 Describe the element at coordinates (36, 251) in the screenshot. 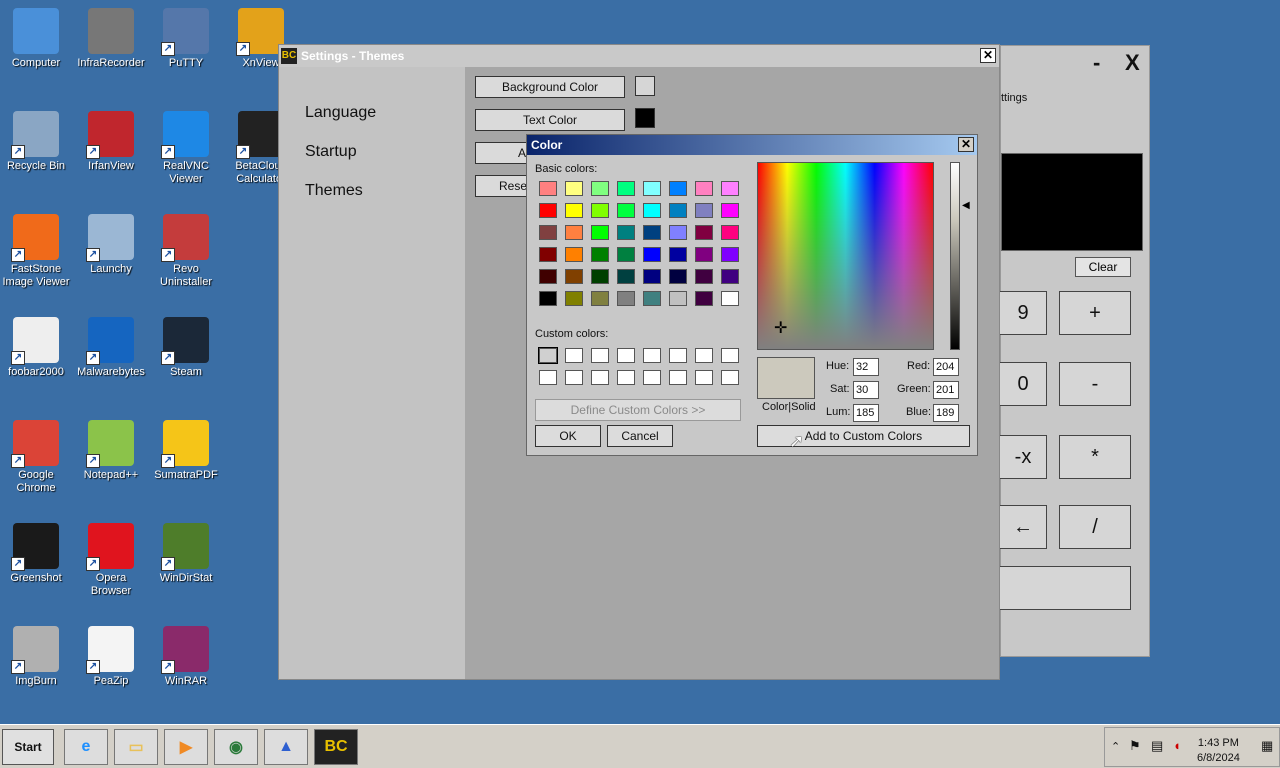

I see `desktop-shortcut: ↗ FastStone Image Viewer` at that location.